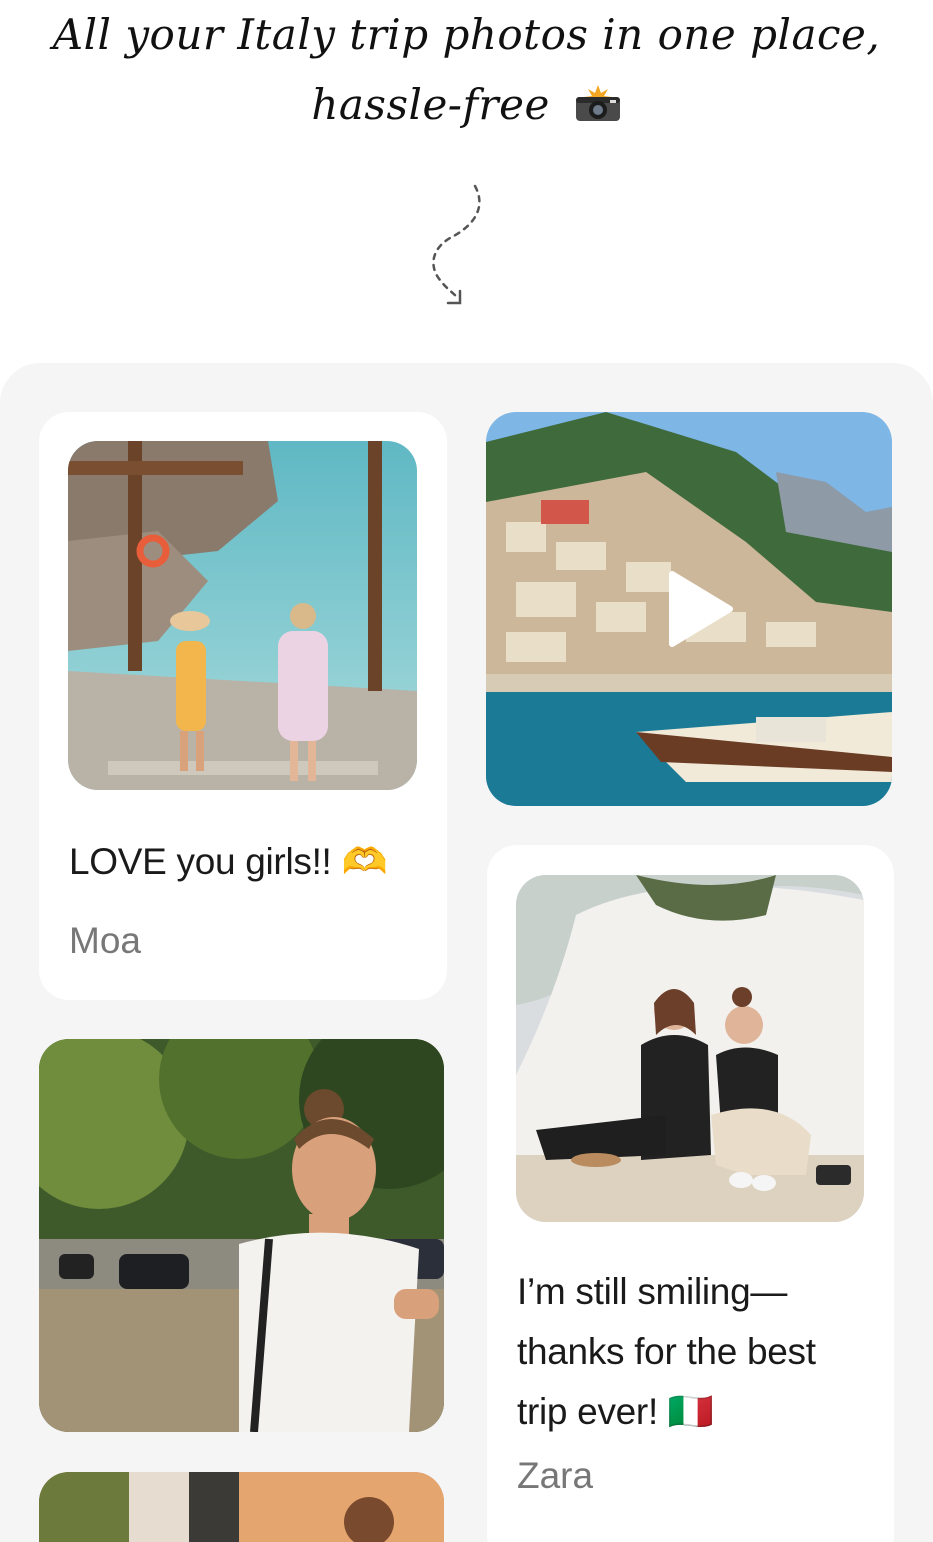 The height and width of the screenshot is (1542, 933). Describe the element at coordinates (690, 1048) in the screenshot. I see `two-women-wall-photo` at that location.